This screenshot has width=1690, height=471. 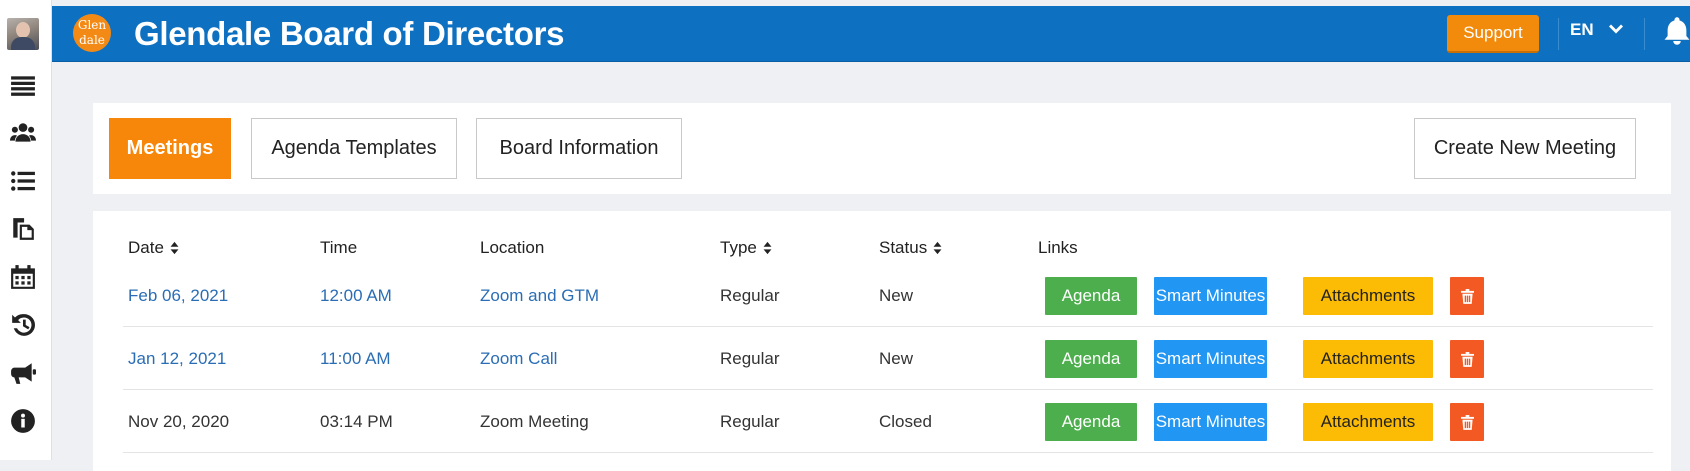 I want to click on meeting-location: Zoom Call, so click(x=518, y=358).